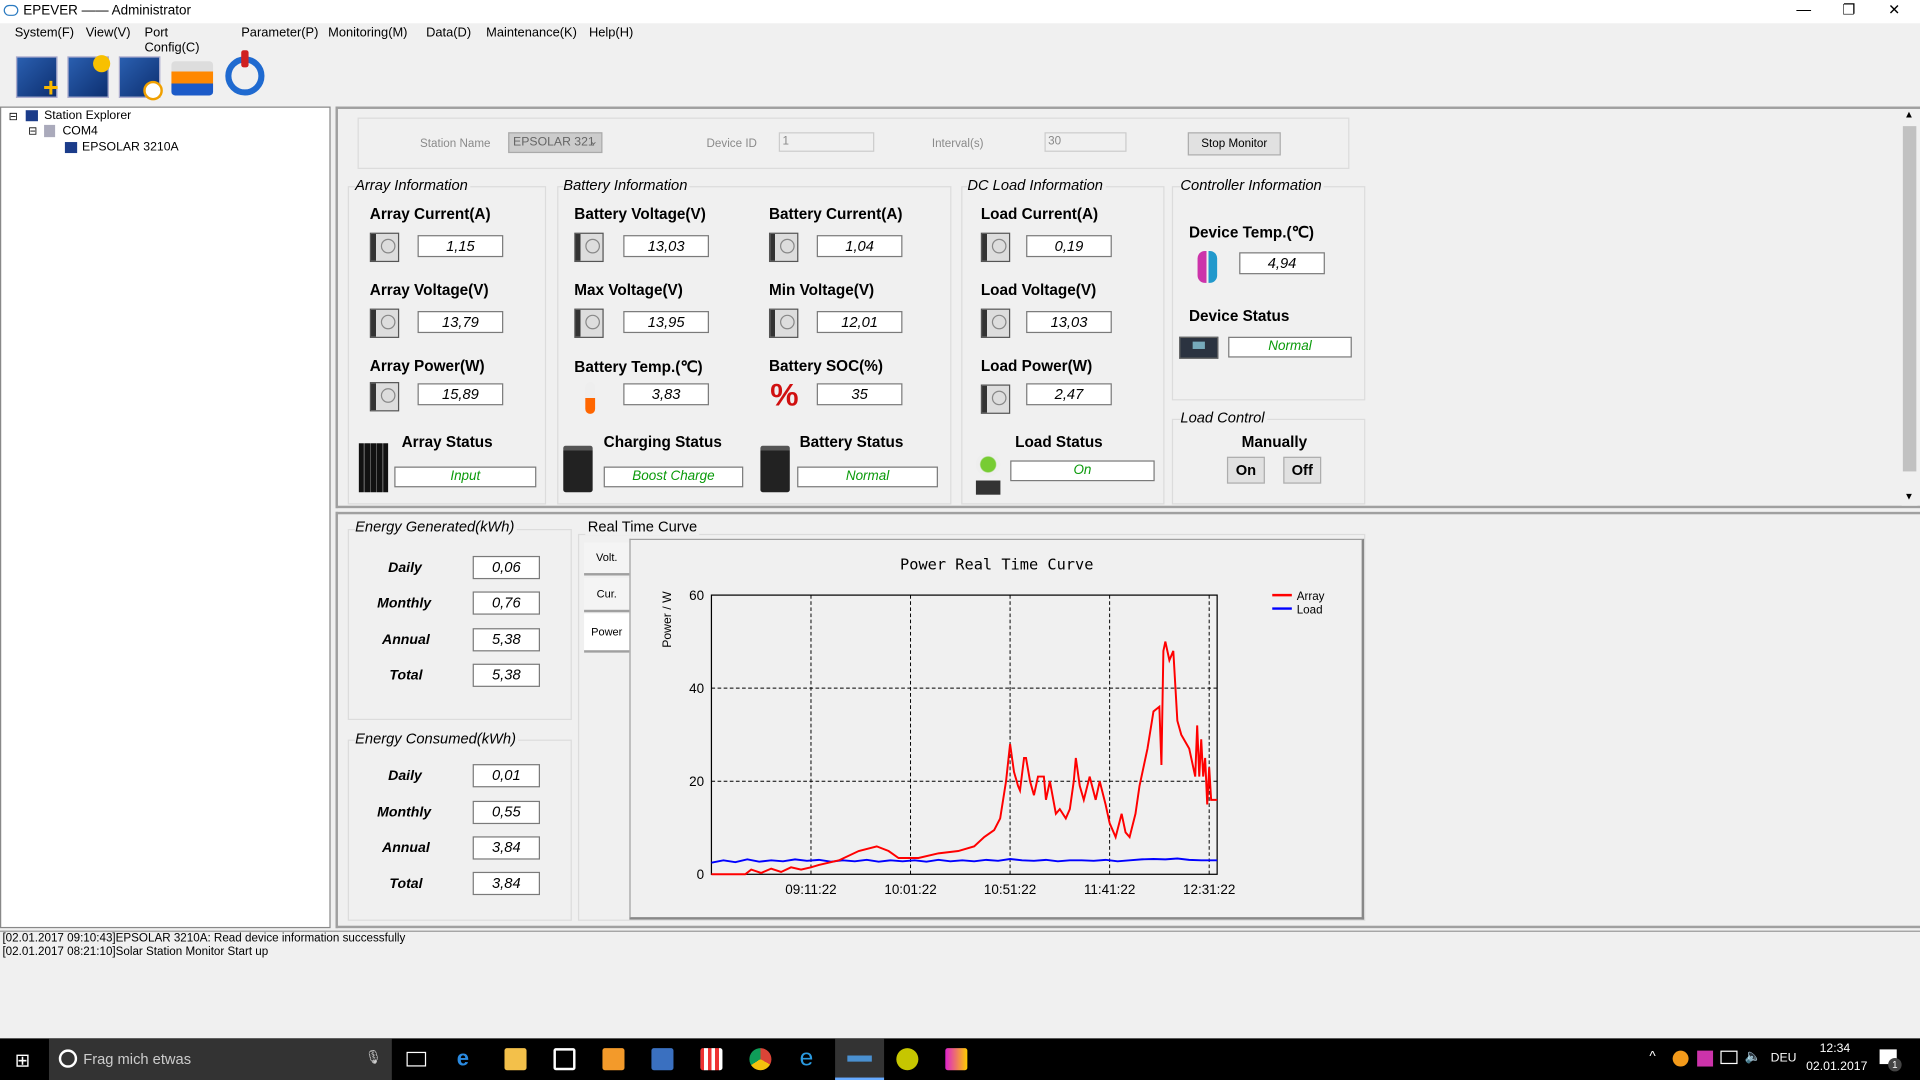  I want to click on language-indicator: DEU, so click(1784, 1058).